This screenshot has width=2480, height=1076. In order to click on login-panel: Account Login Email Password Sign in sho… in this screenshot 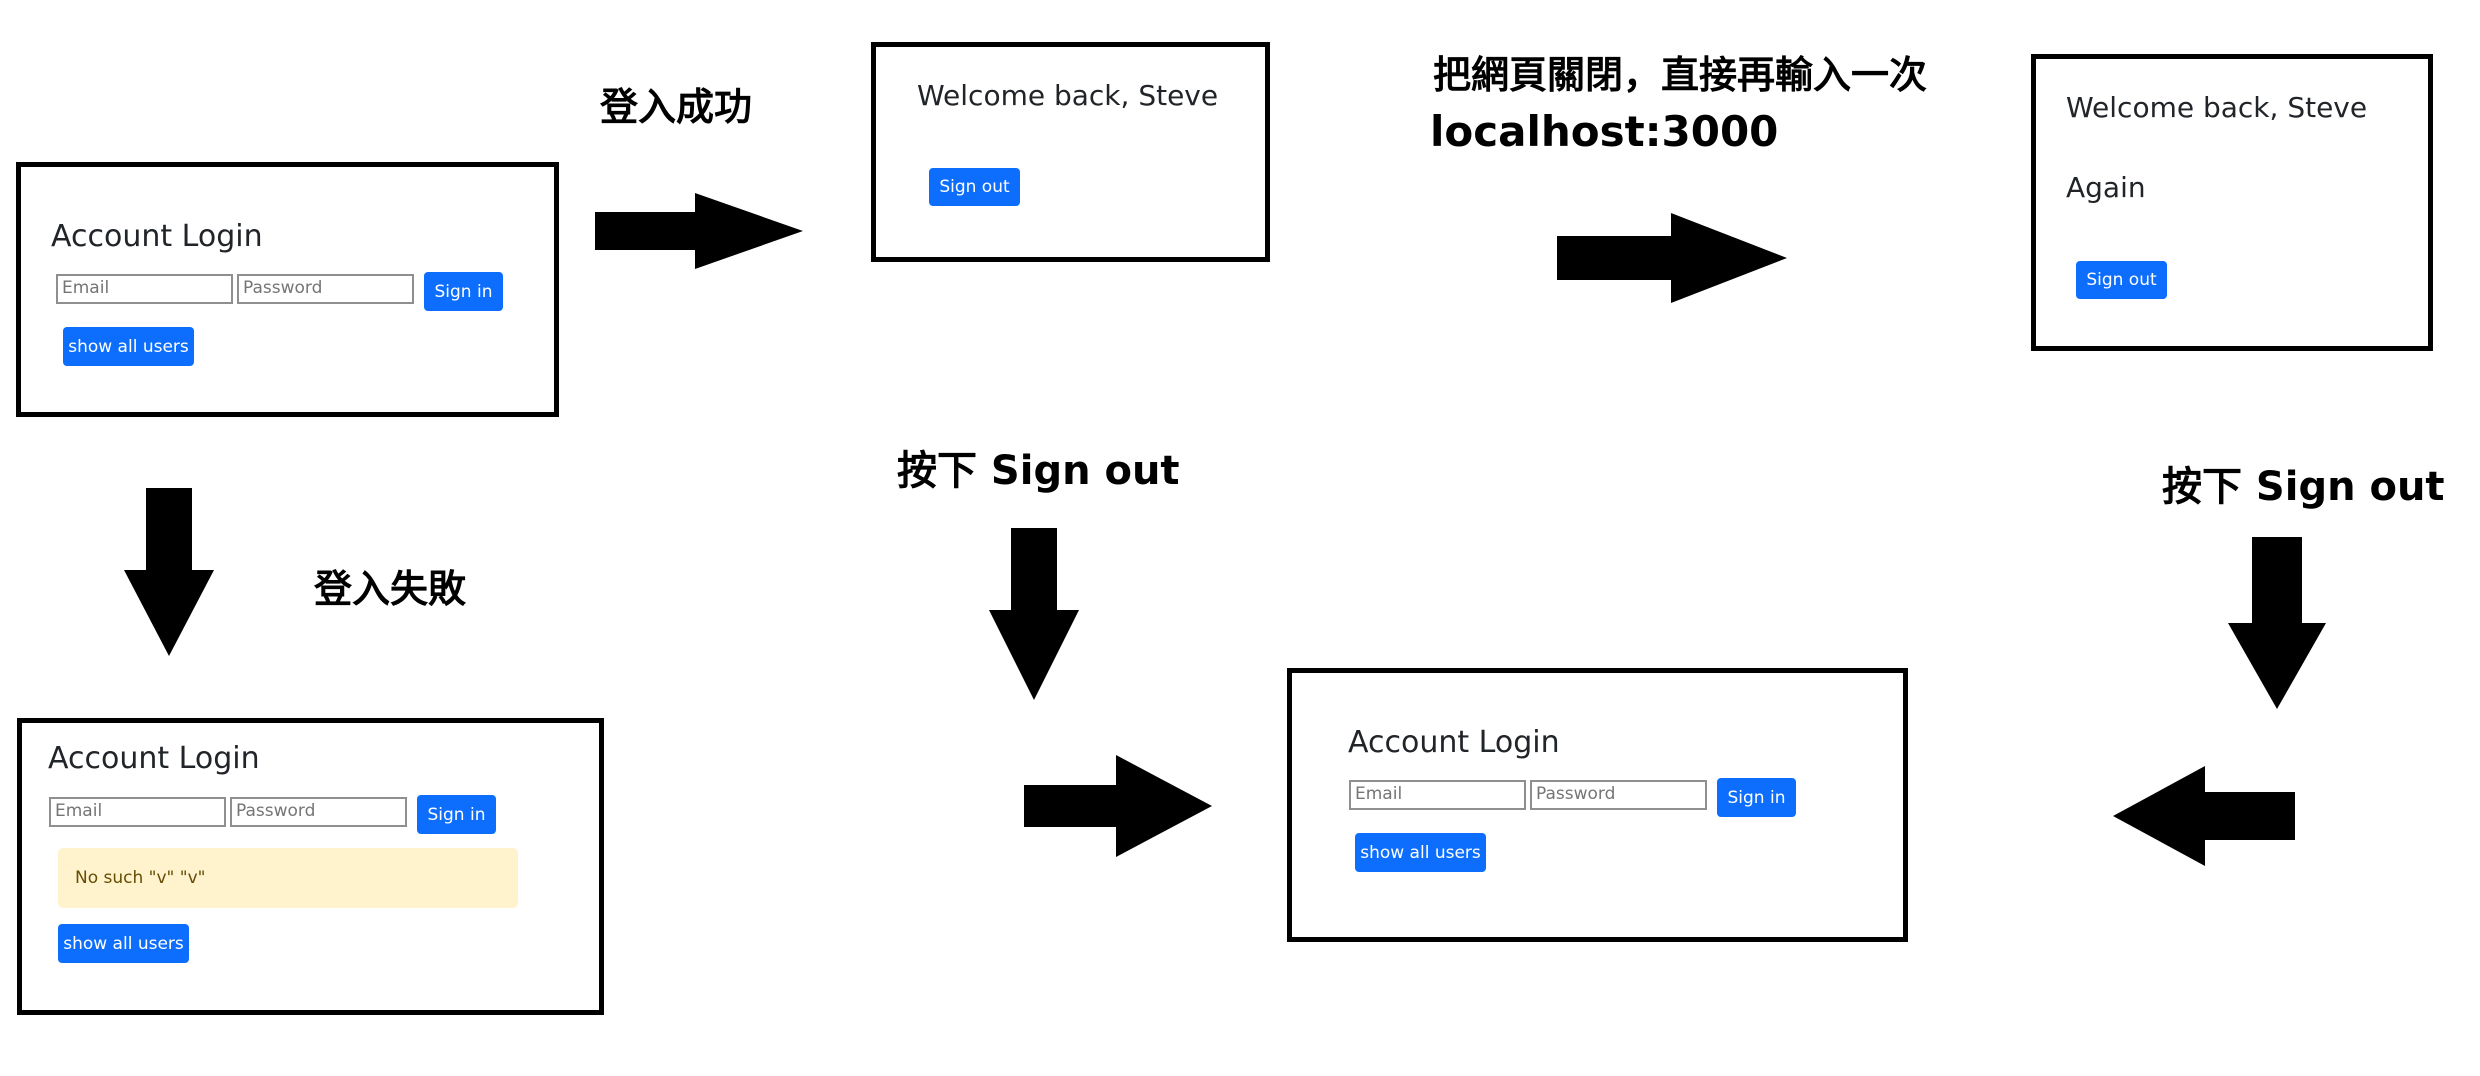, I will do `click(287, 289)`.